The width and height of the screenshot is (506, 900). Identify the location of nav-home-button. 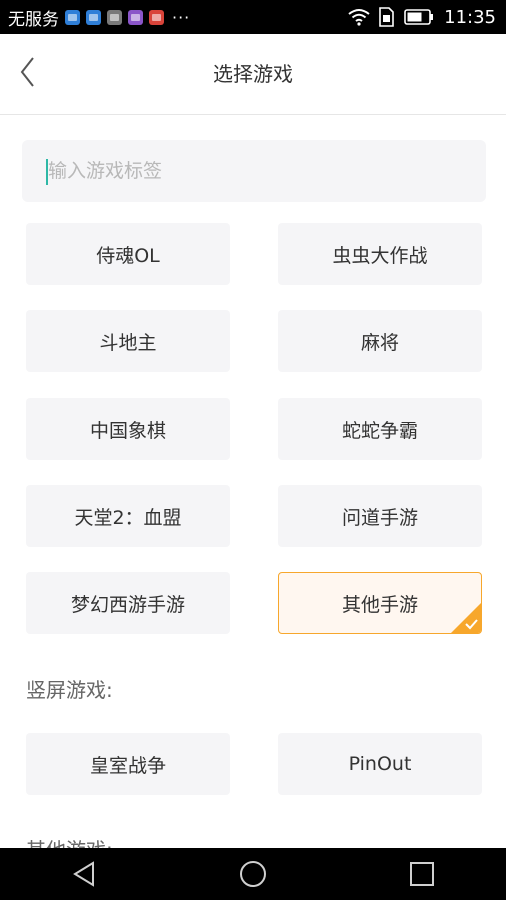
(253, 874).